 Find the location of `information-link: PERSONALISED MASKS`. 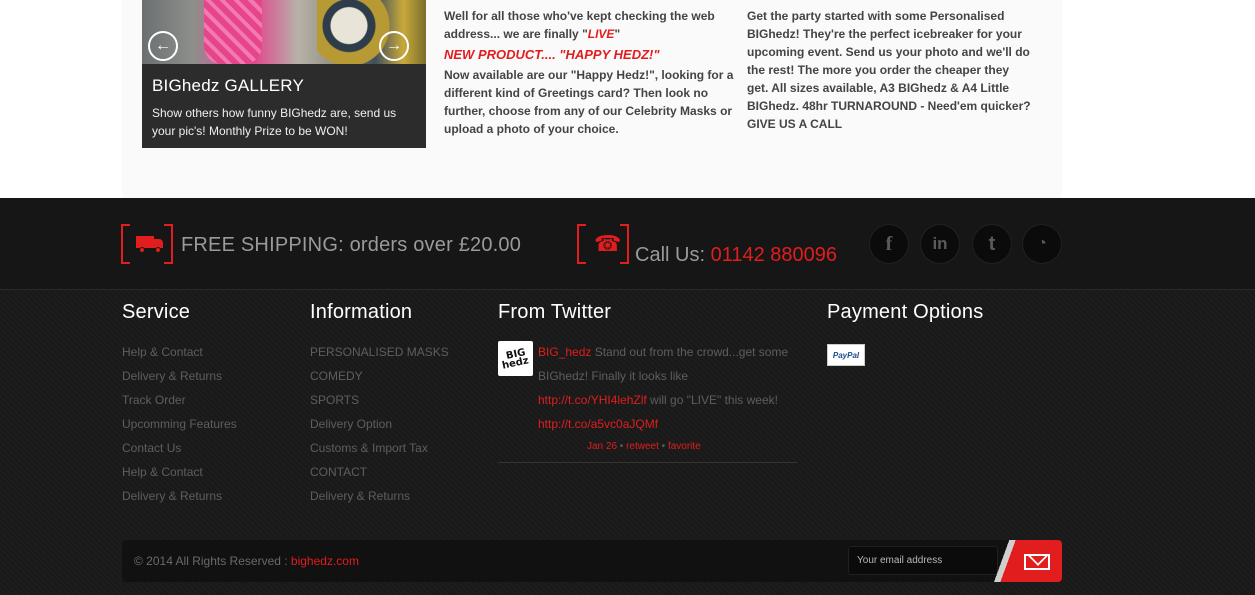

information-link: PERSONALISED MASKS is located at coordinates (379, 352).